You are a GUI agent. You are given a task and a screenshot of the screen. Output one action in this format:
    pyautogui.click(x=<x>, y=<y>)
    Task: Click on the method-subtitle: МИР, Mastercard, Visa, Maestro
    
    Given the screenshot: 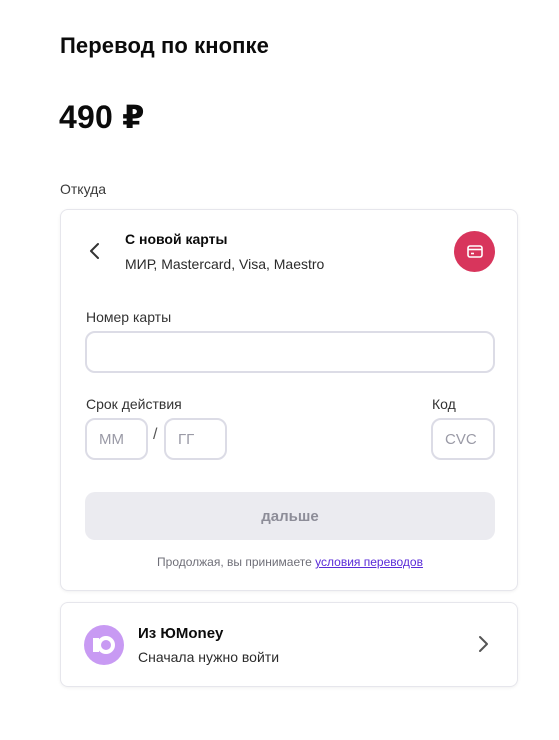 What is the action you would take?
    pyautogui.click(x=225, y=264)
    